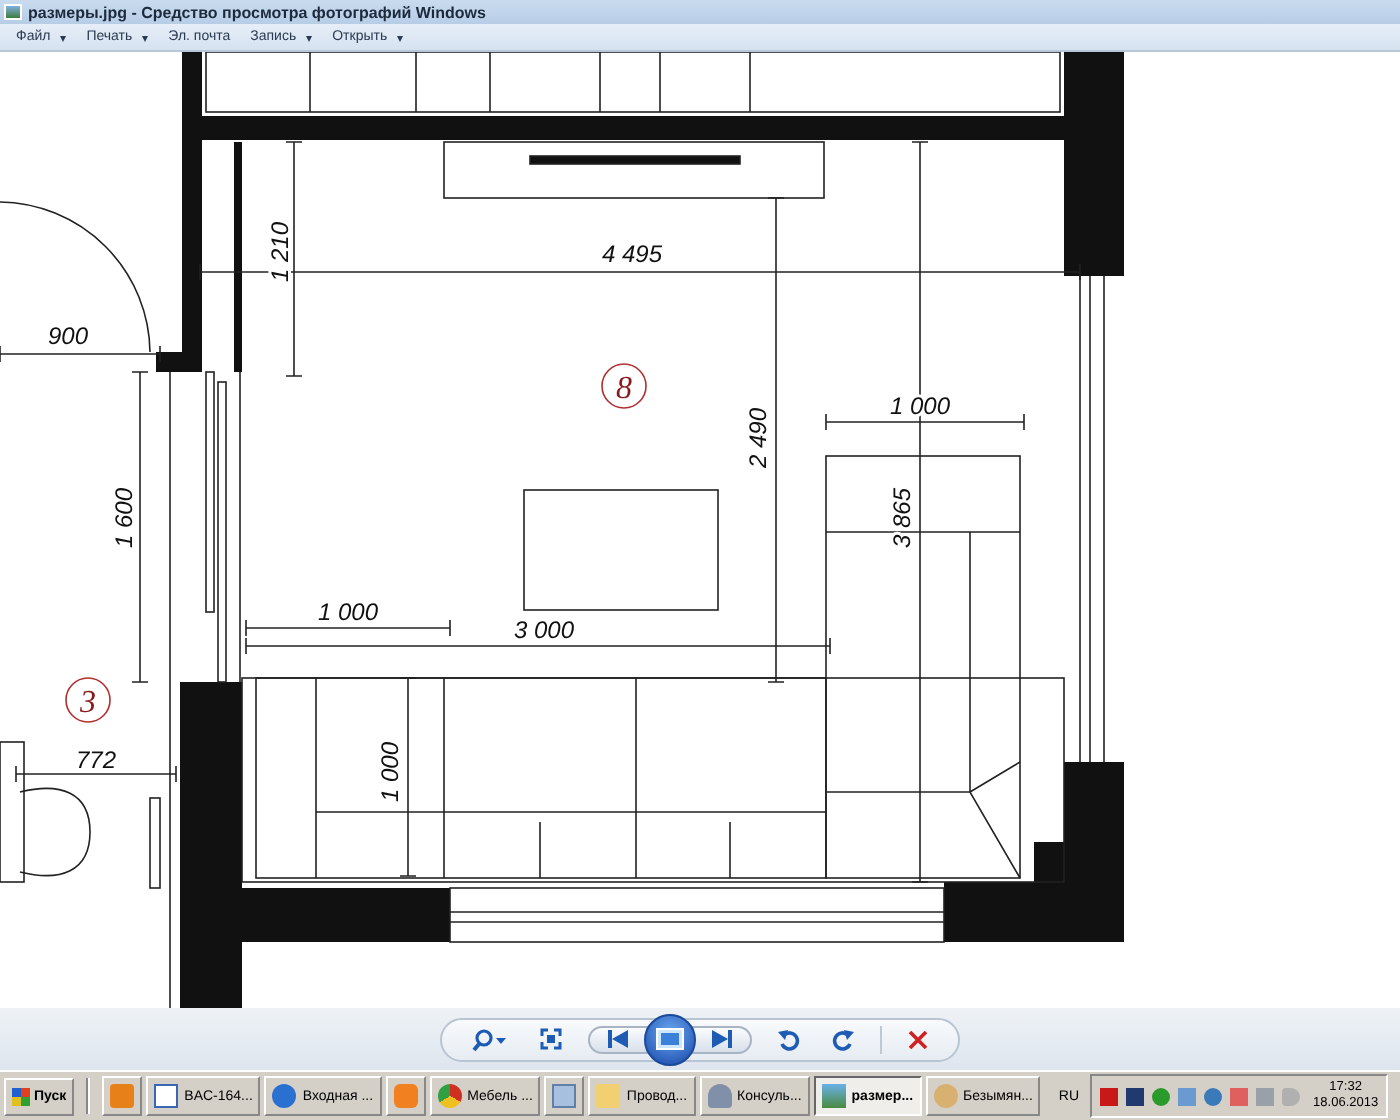  I want to click on rotate-left-icon, so click(789, 1039).